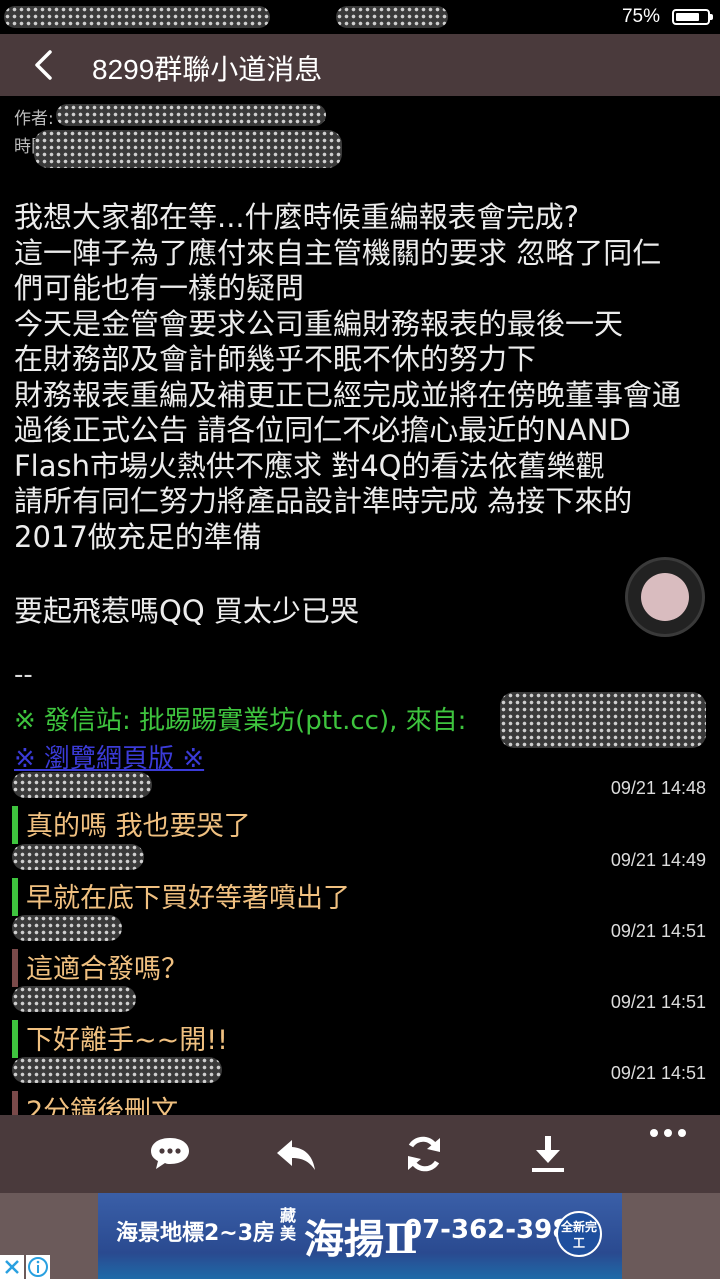  Describe the element at coordinates (207, 69) in the screenshot. I see `page-title: 8299群聯小道消息` at that location.